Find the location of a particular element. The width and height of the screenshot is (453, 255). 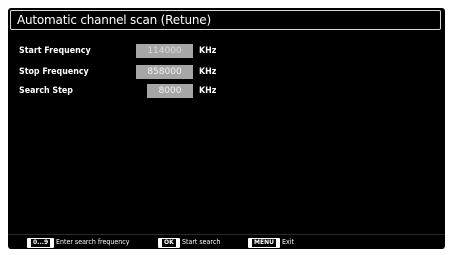

footer-divider is located at coordinates (226, 234).